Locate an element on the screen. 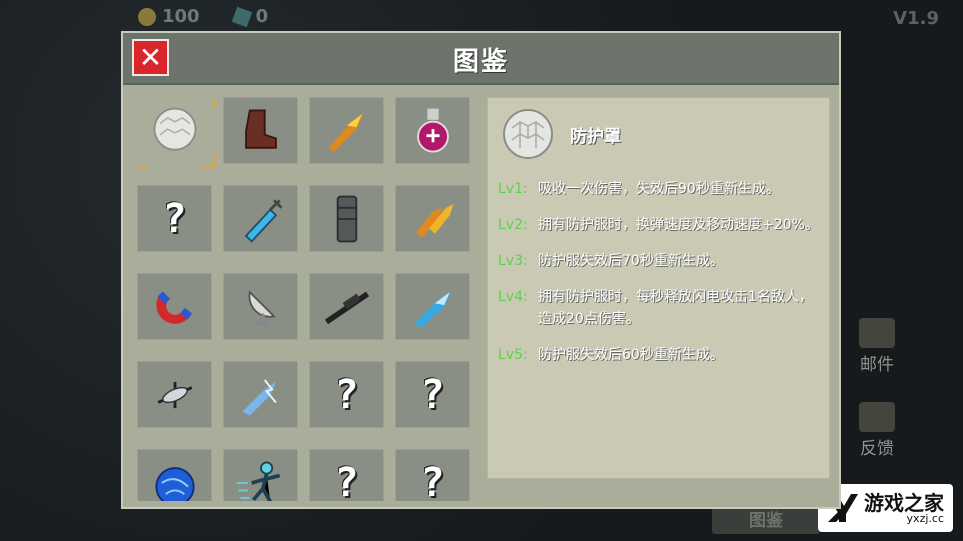  grid-cell-magazine is located at coordinates (346, 218).